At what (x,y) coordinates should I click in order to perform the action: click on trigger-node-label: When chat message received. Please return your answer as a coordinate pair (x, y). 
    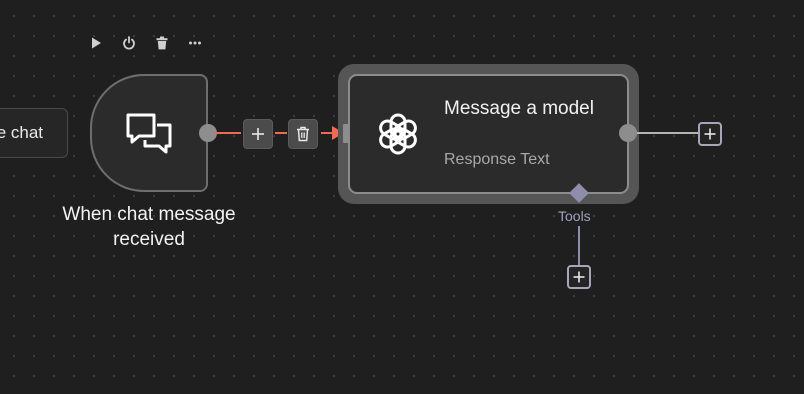
    Looking at the image, I should click on (149, 227).